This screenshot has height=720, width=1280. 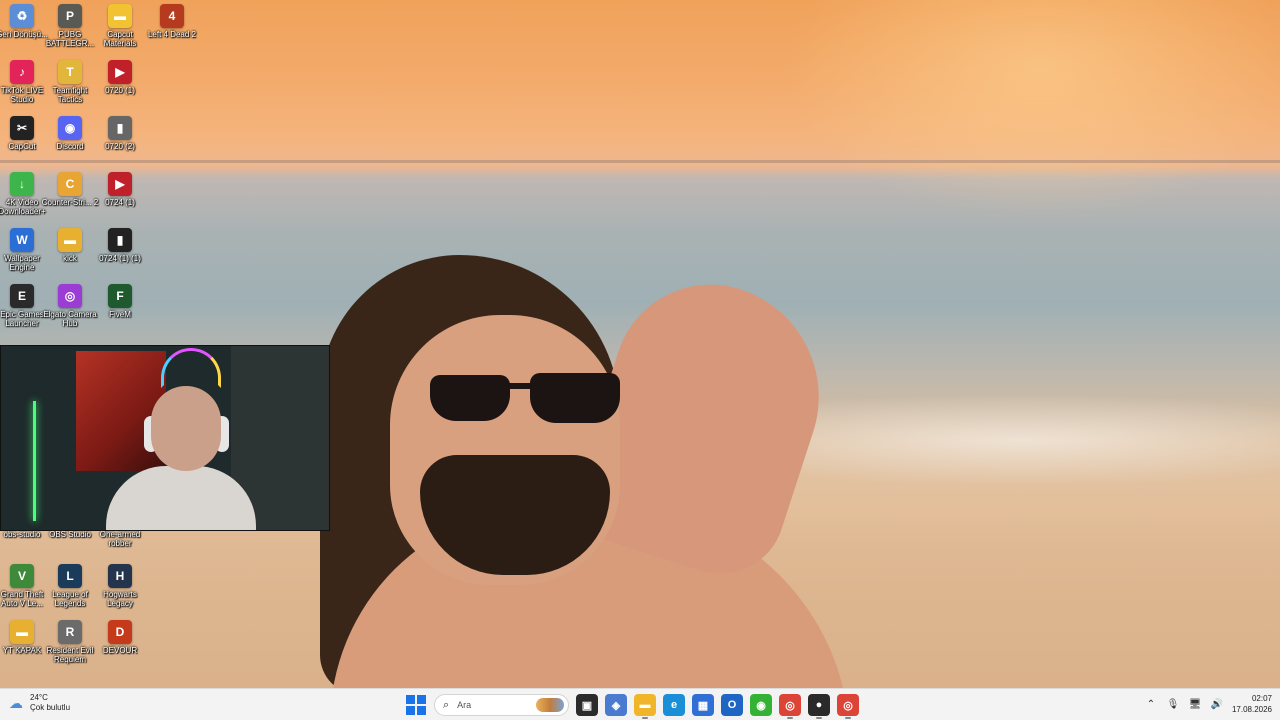 I want to click on desktop-icon: T Teamfight Tactics, so click(x=70, y=86).